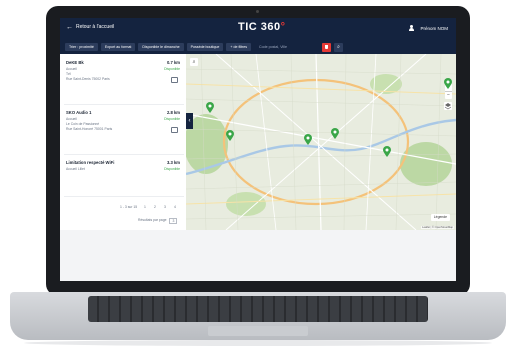 The width and height of the screenshot is (514, 354). Describe the element at coordinates (155, 207) in the screenshot. I see `page-2: 2` at that location.